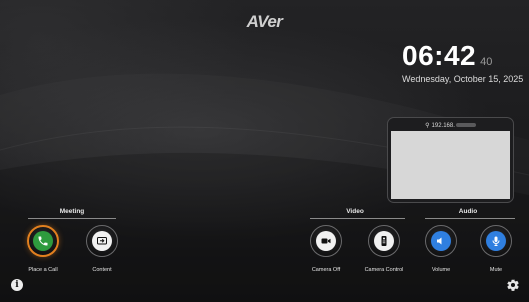  I want to click on volume-button, so click(441, 241).